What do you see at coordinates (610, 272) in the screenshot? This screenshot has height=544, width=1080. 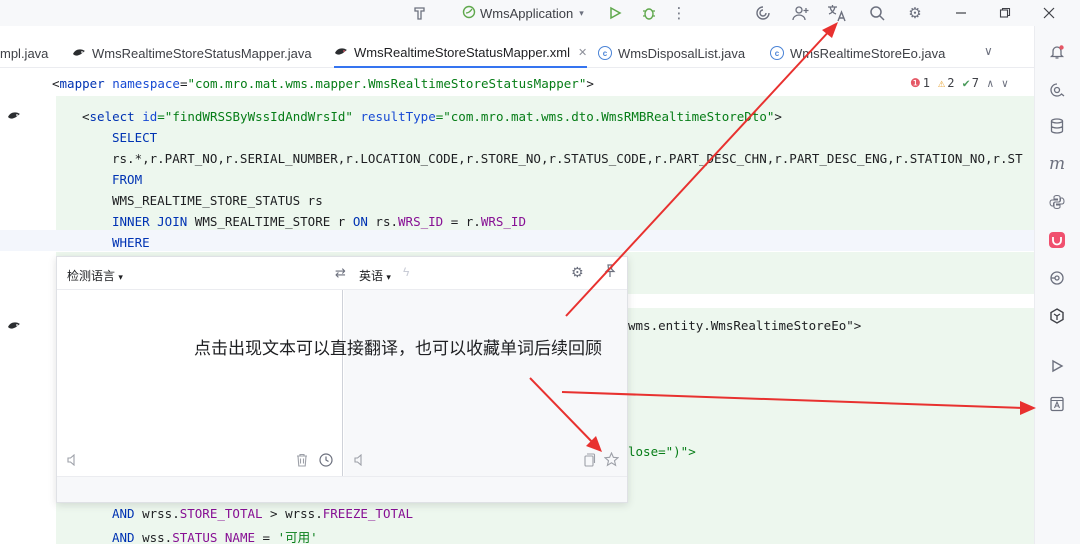 I see `pin-icon` at bounding box center [610, 272].